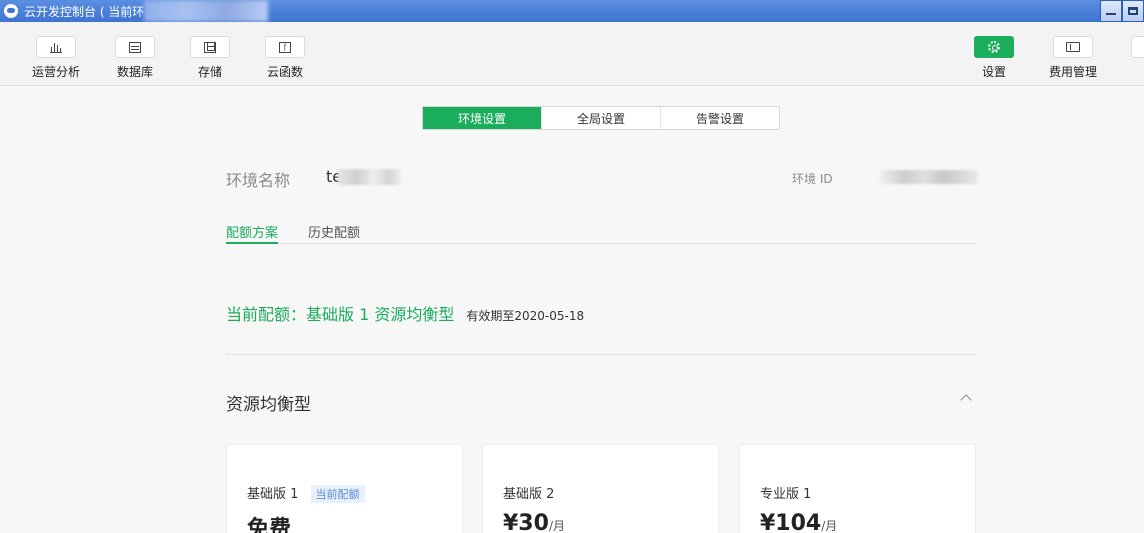 This screenshot has width=1144, height=533. Describe the element at coordinates (529, 494) in the screenshot. I see `plan-name: 基础版 2` at that location.